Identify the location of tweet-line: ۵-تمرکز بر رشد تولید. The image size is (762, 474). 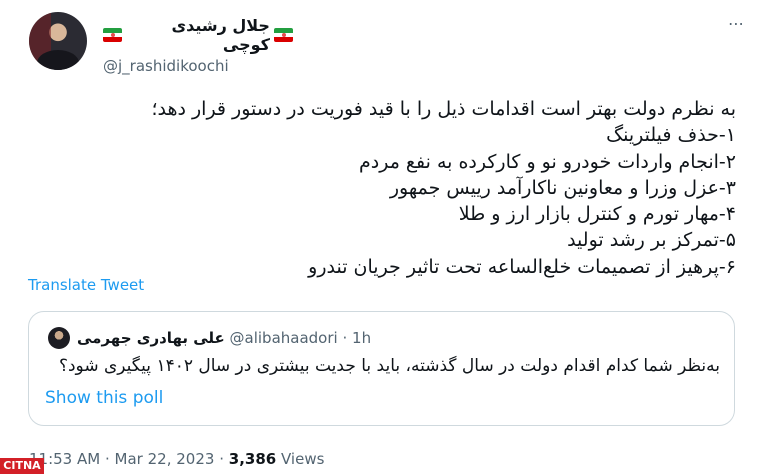
(651, 240).